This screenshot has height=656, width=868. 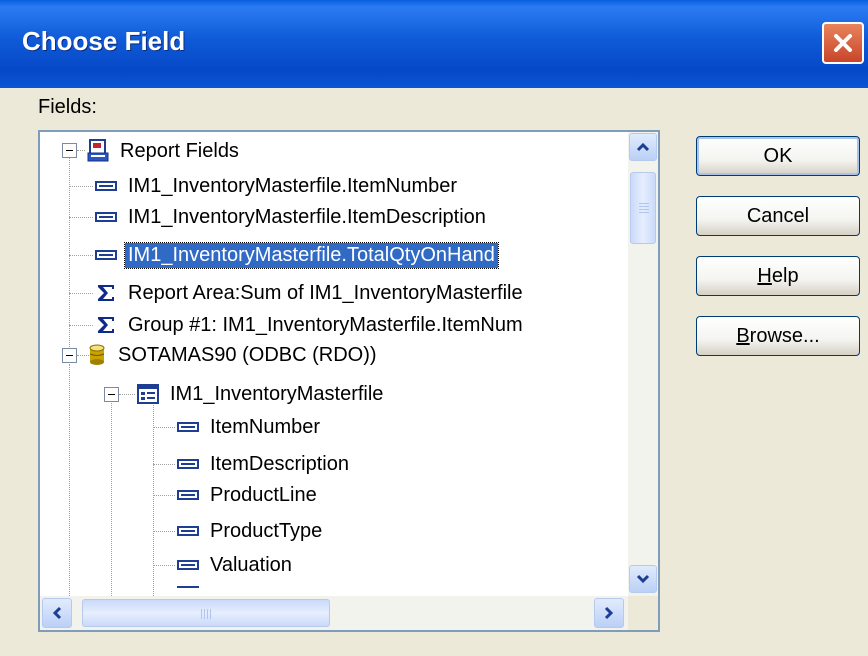 I want to click on horizontal-scrollbar, so click(x=334, y=613).